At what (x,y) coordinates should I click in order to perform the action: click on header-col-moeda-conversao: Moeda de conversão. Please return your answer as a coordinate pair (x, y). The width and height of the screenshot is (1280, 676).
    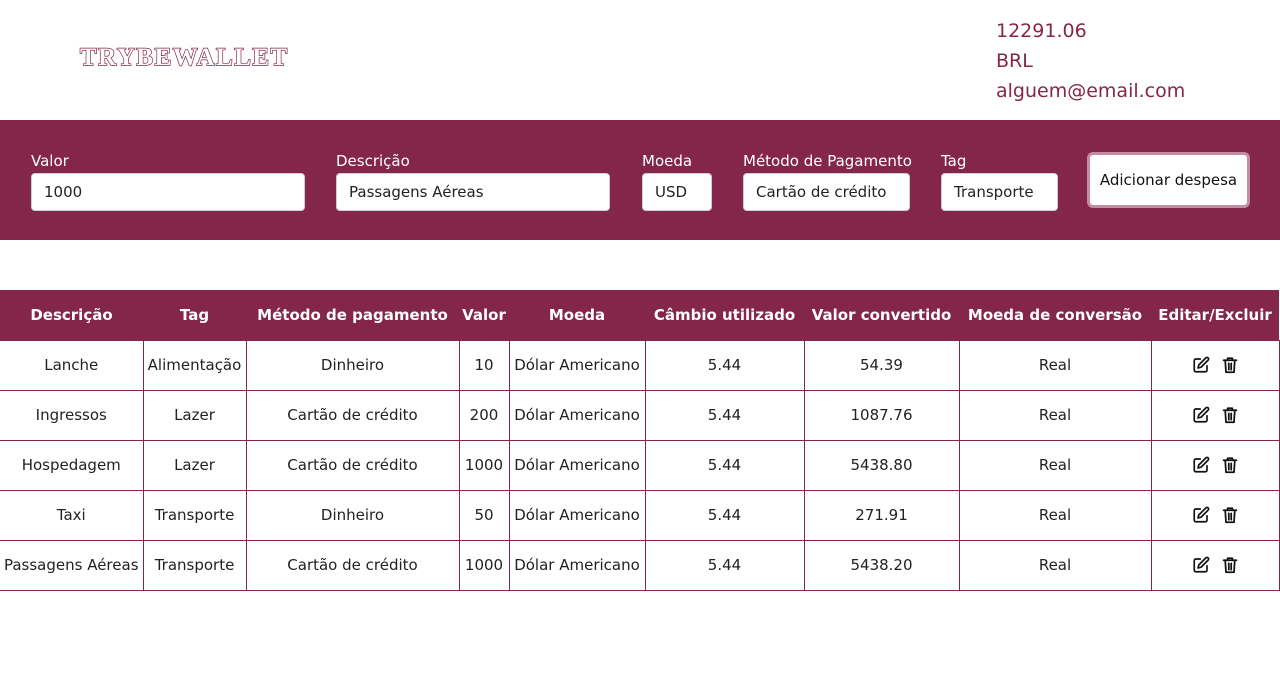
    Looking at the image, I should click on (1055, 314).